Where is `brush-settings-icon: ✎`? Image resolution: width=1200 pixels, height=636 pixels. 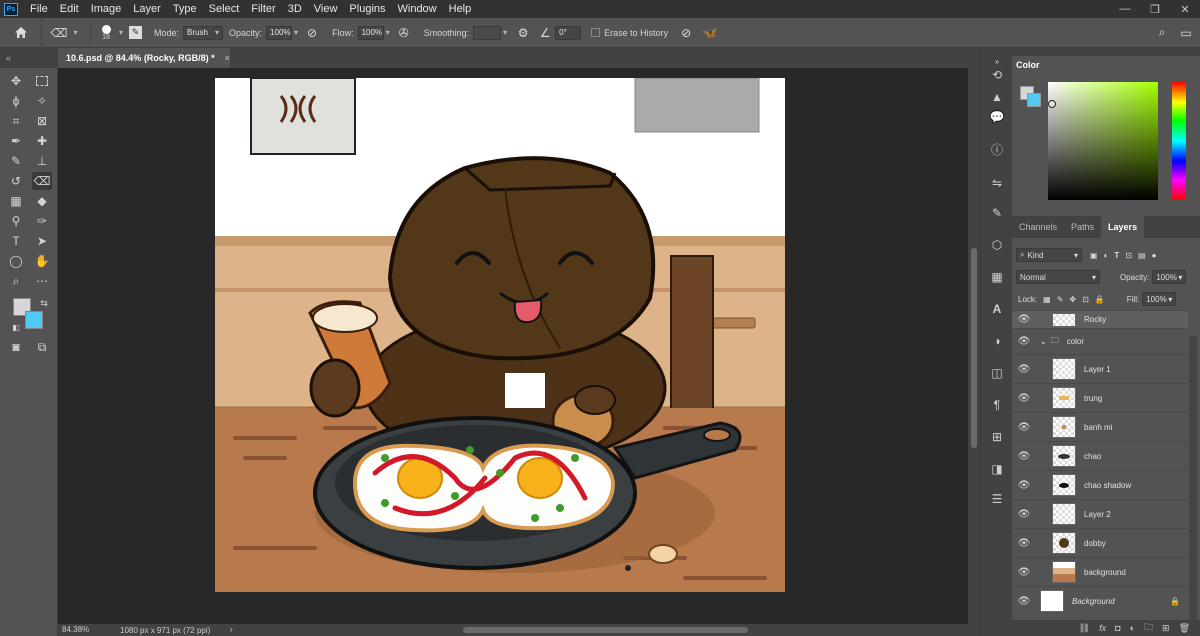 brush-settings-icon: ✎ is located at coordinates (136, 32).